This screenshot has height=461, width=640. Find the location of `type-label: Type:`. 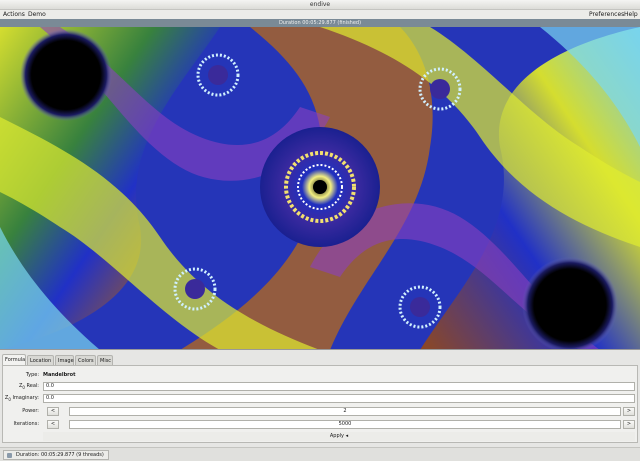

type-label: Type: is located at coordinates (32, 375).